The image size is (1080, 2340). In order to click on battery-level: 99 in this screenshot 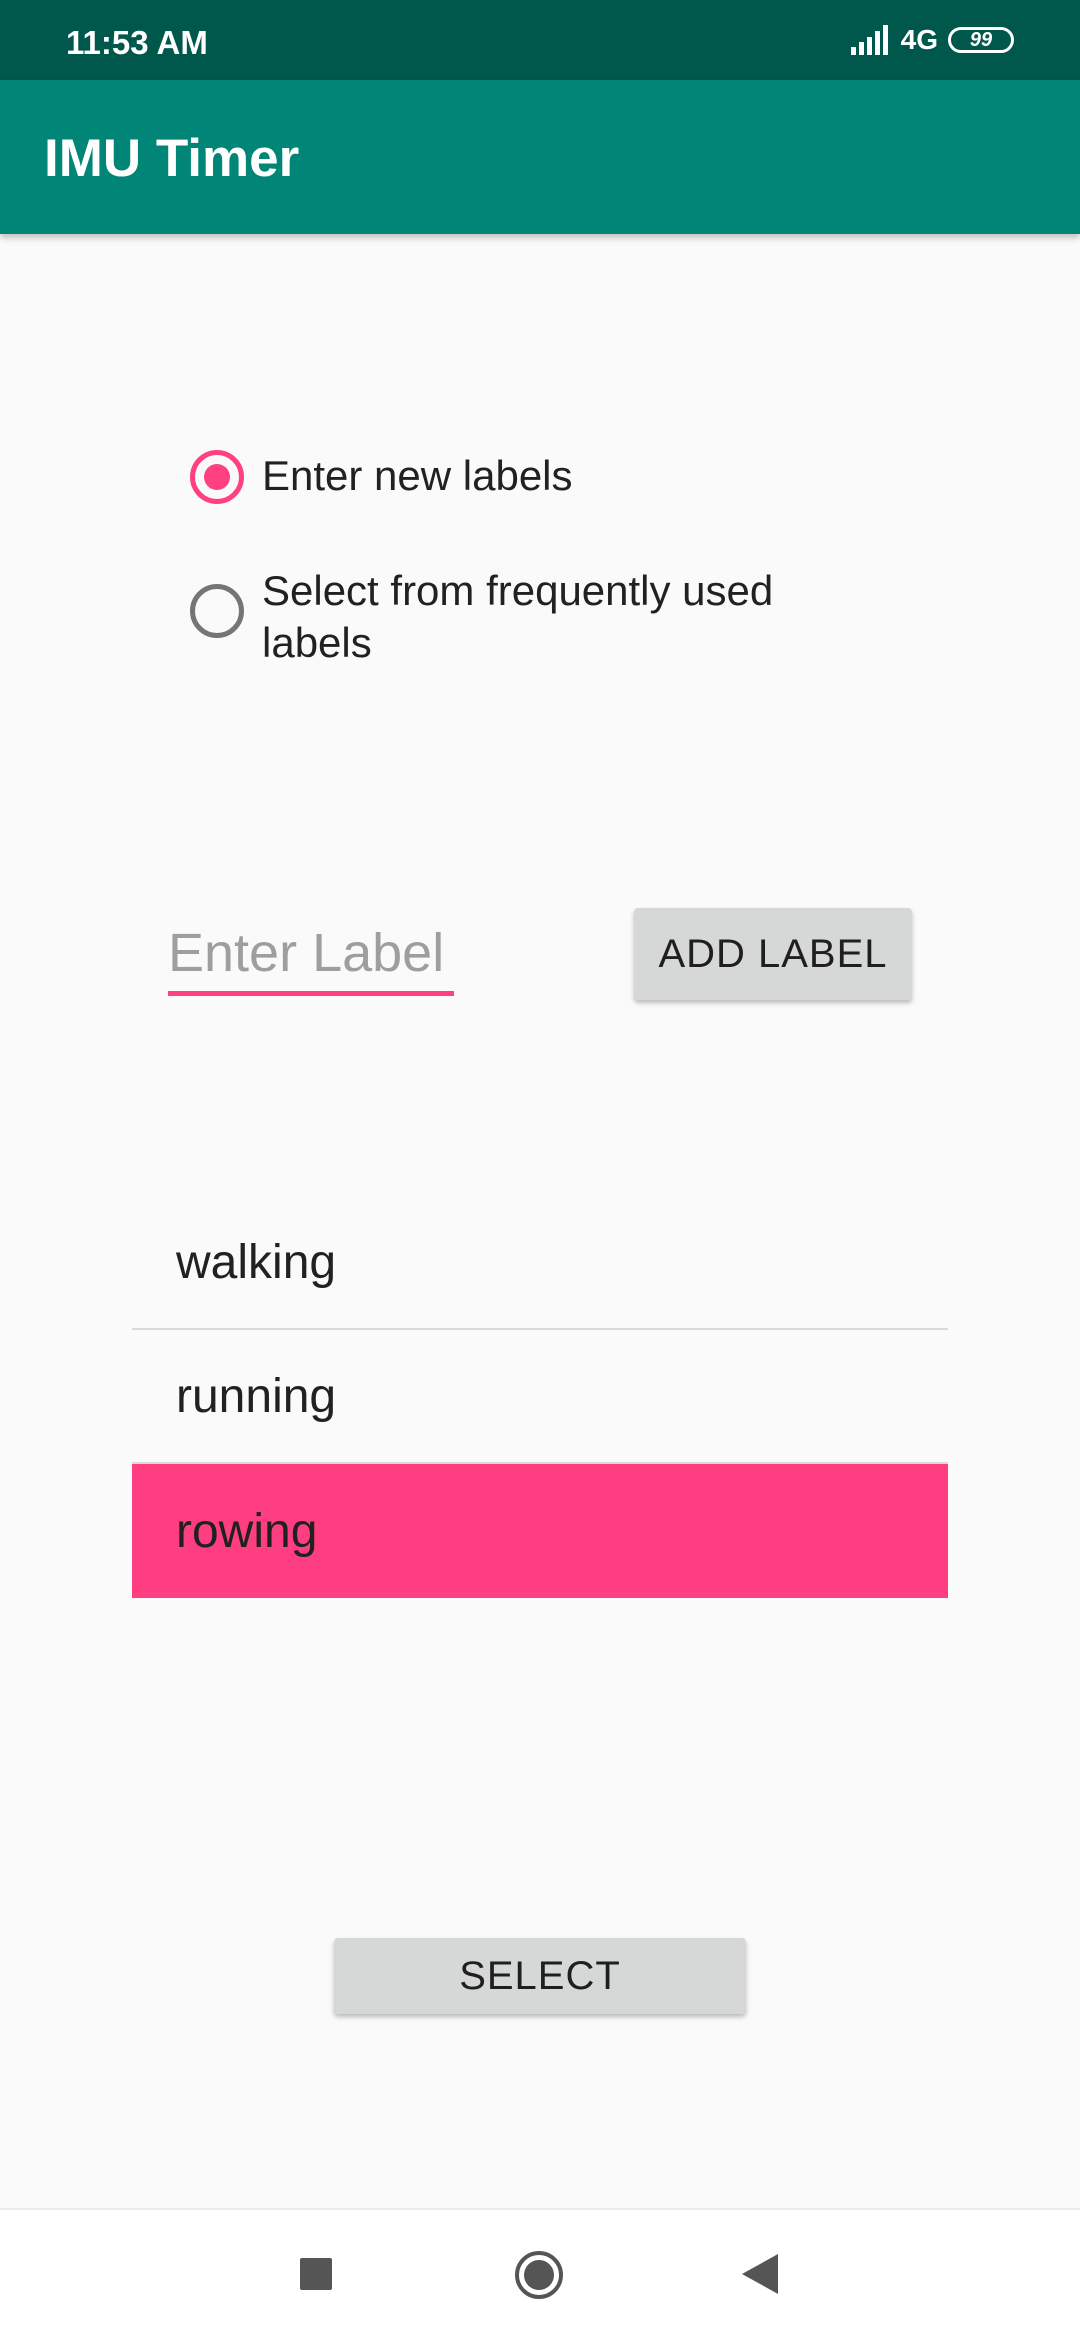, I will do `click(981, 40)`.